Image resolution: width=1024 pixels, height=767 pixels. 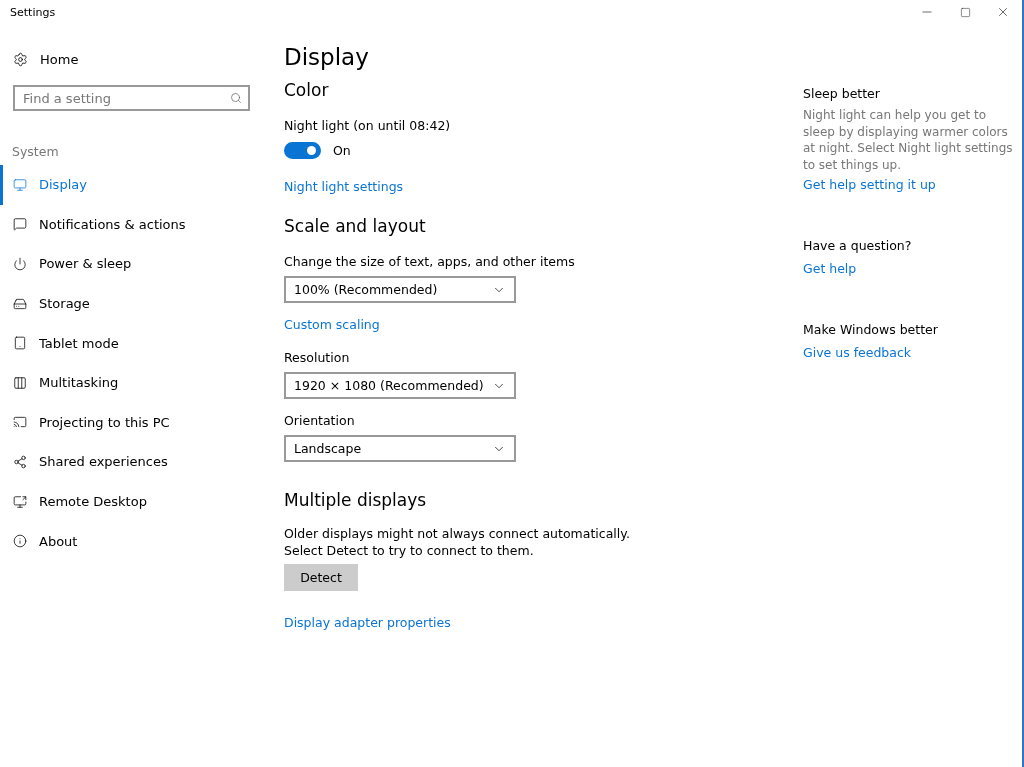 I want to click on aside-heading: Have a question?, so click(x=857, y=245).